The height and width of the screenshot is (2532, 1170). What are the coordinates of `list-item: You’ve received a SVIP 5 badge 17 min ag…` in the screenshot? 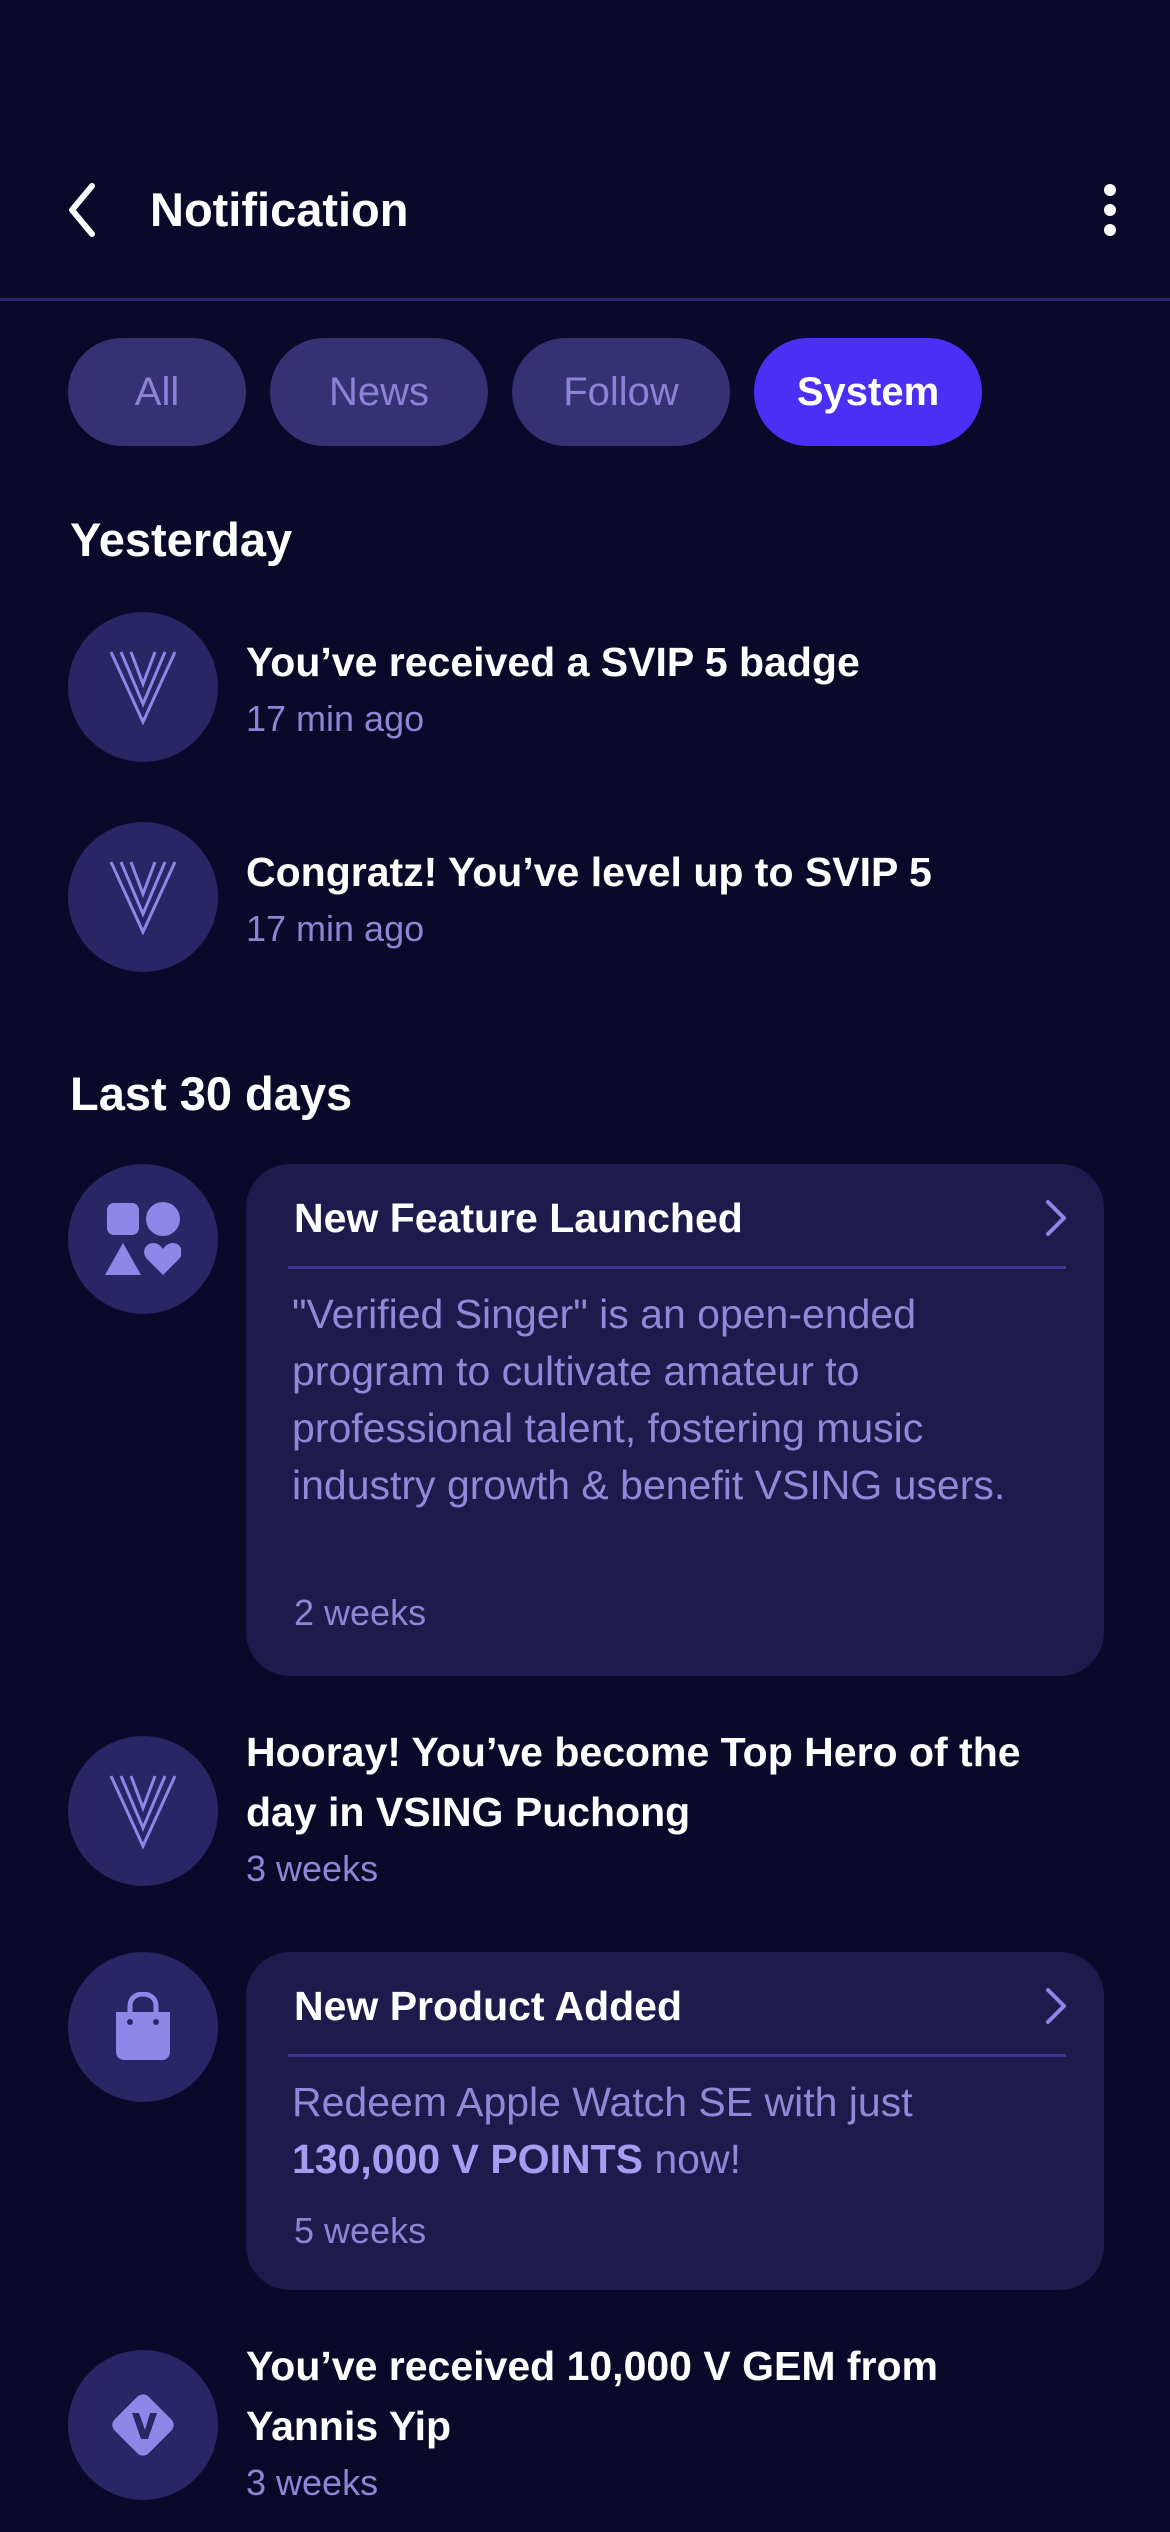 It's located at (686, 687).